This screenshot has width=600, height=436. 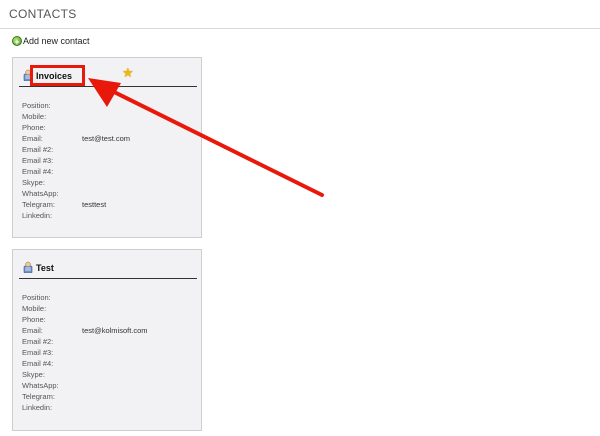 I want to click on field-row-email: Email: test@test.com, so click(x=76, y=138).